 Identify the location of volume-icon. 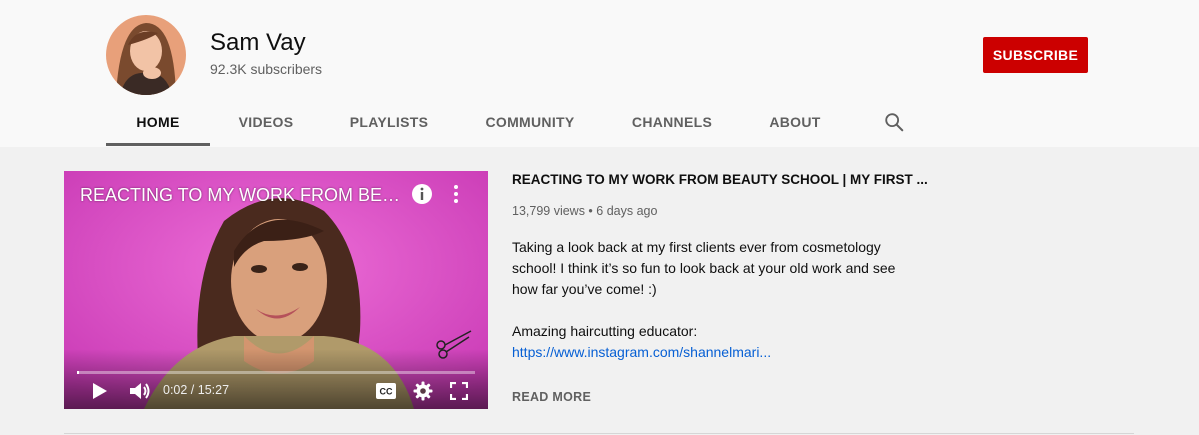
(140, 391).